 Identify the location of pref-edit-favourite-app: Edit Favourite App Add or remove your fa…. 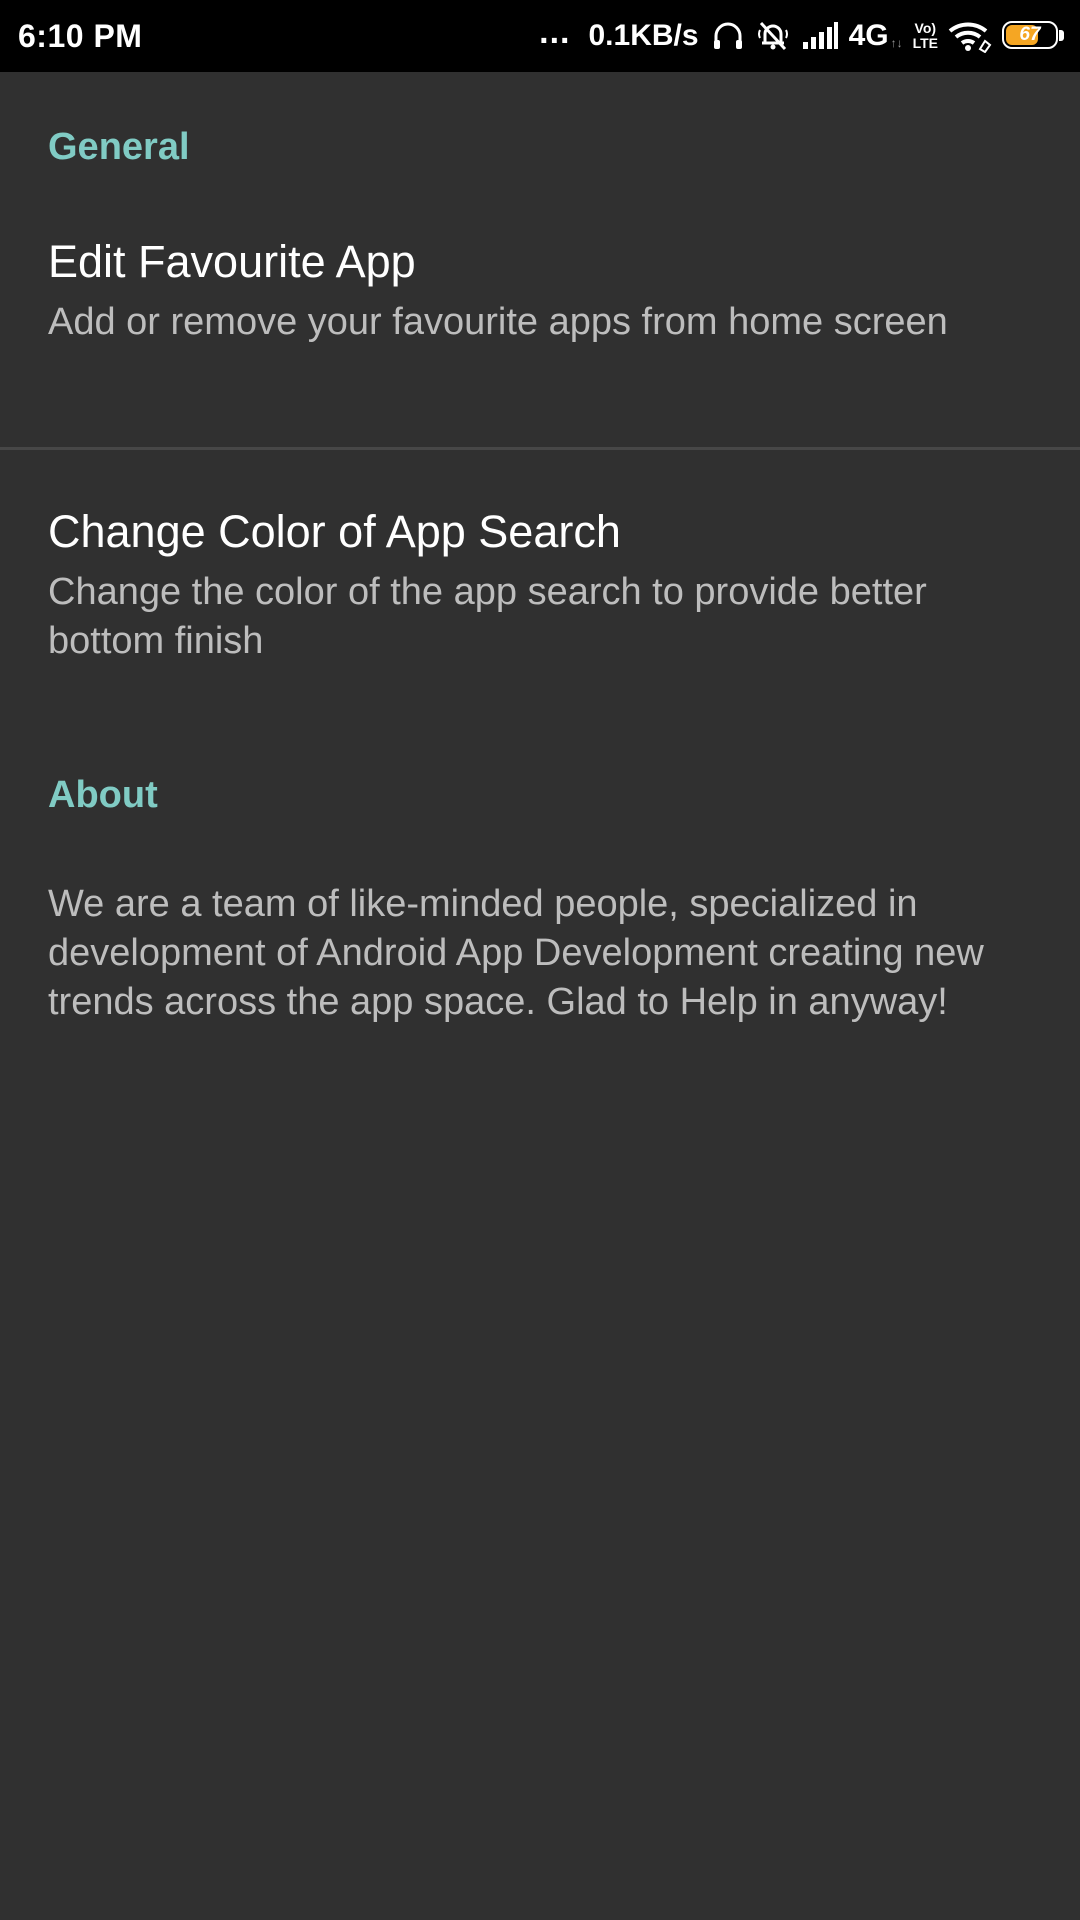
(540, 326).